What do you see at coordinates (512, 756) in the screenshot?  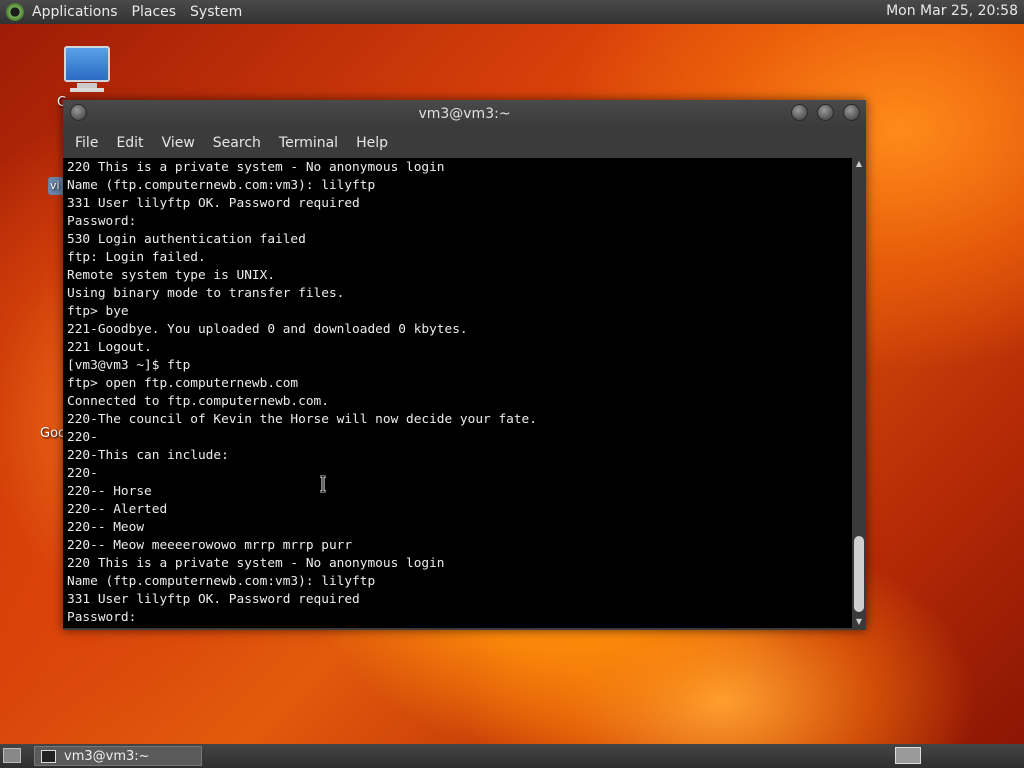 I see `bottom-panel: vm3@vm3:~` at bounding box center [512, 756].